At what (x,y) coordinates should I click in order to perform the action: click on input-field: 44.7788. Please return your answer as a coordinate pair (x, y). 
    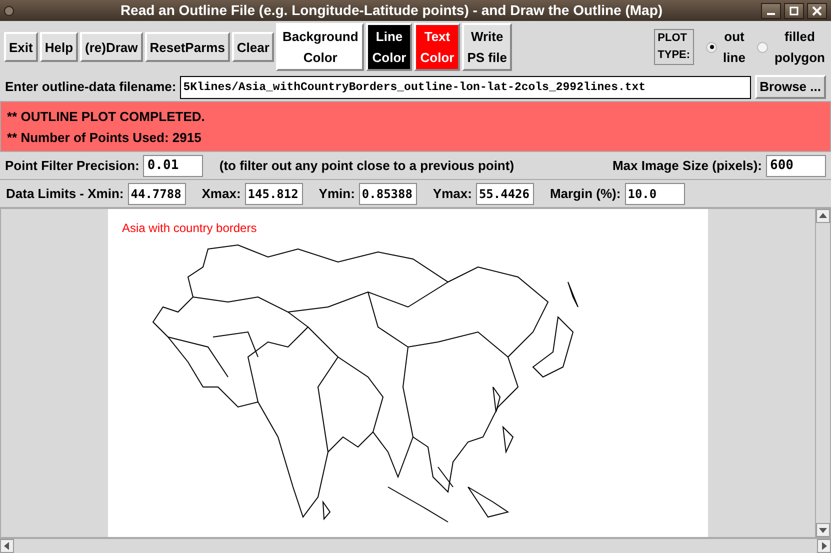
    Looking at the image, I should click on (157, 193).